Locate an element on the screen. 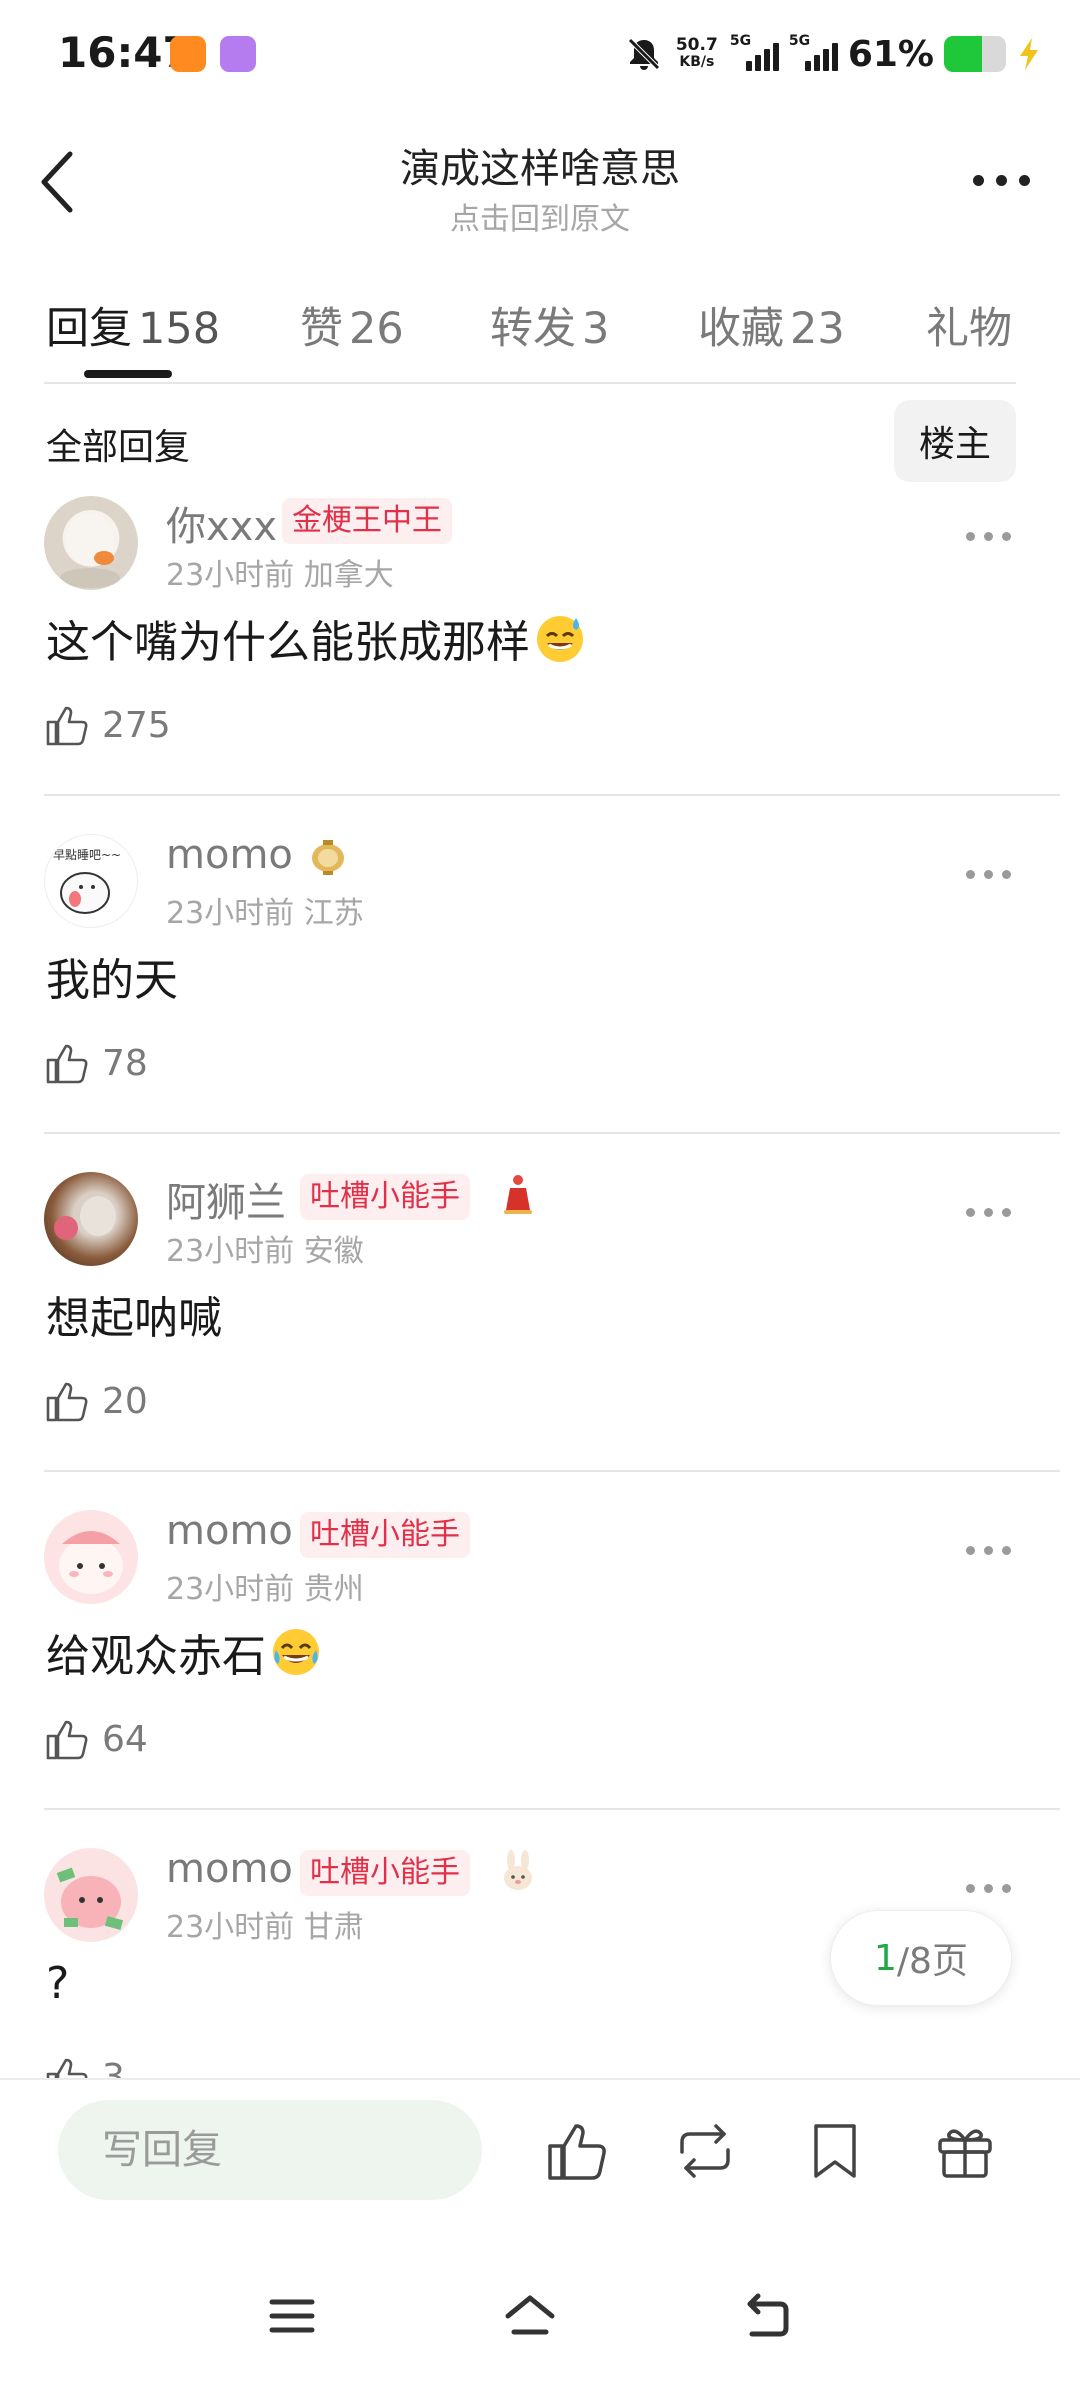  back-to-post-link: 点击回到原文 is located at coordinates (540, 216).